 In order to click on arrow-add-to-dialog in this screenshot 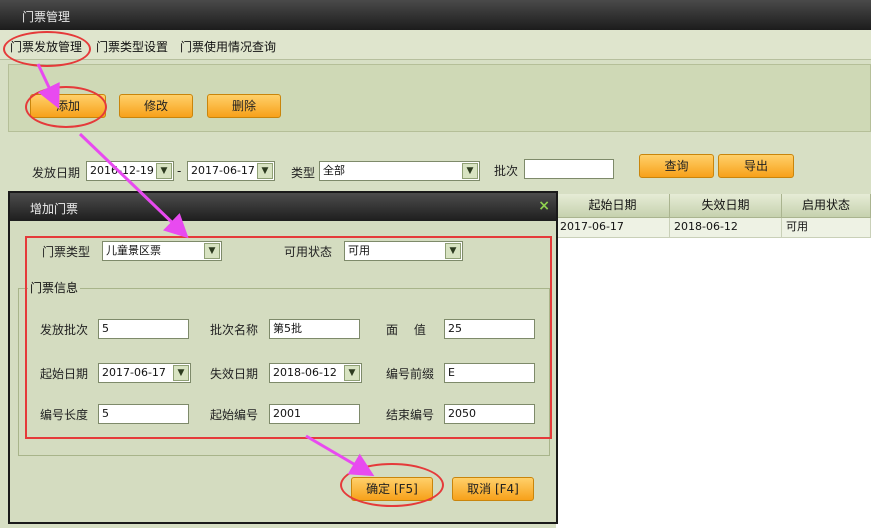, I will do `click(133, 185)`.